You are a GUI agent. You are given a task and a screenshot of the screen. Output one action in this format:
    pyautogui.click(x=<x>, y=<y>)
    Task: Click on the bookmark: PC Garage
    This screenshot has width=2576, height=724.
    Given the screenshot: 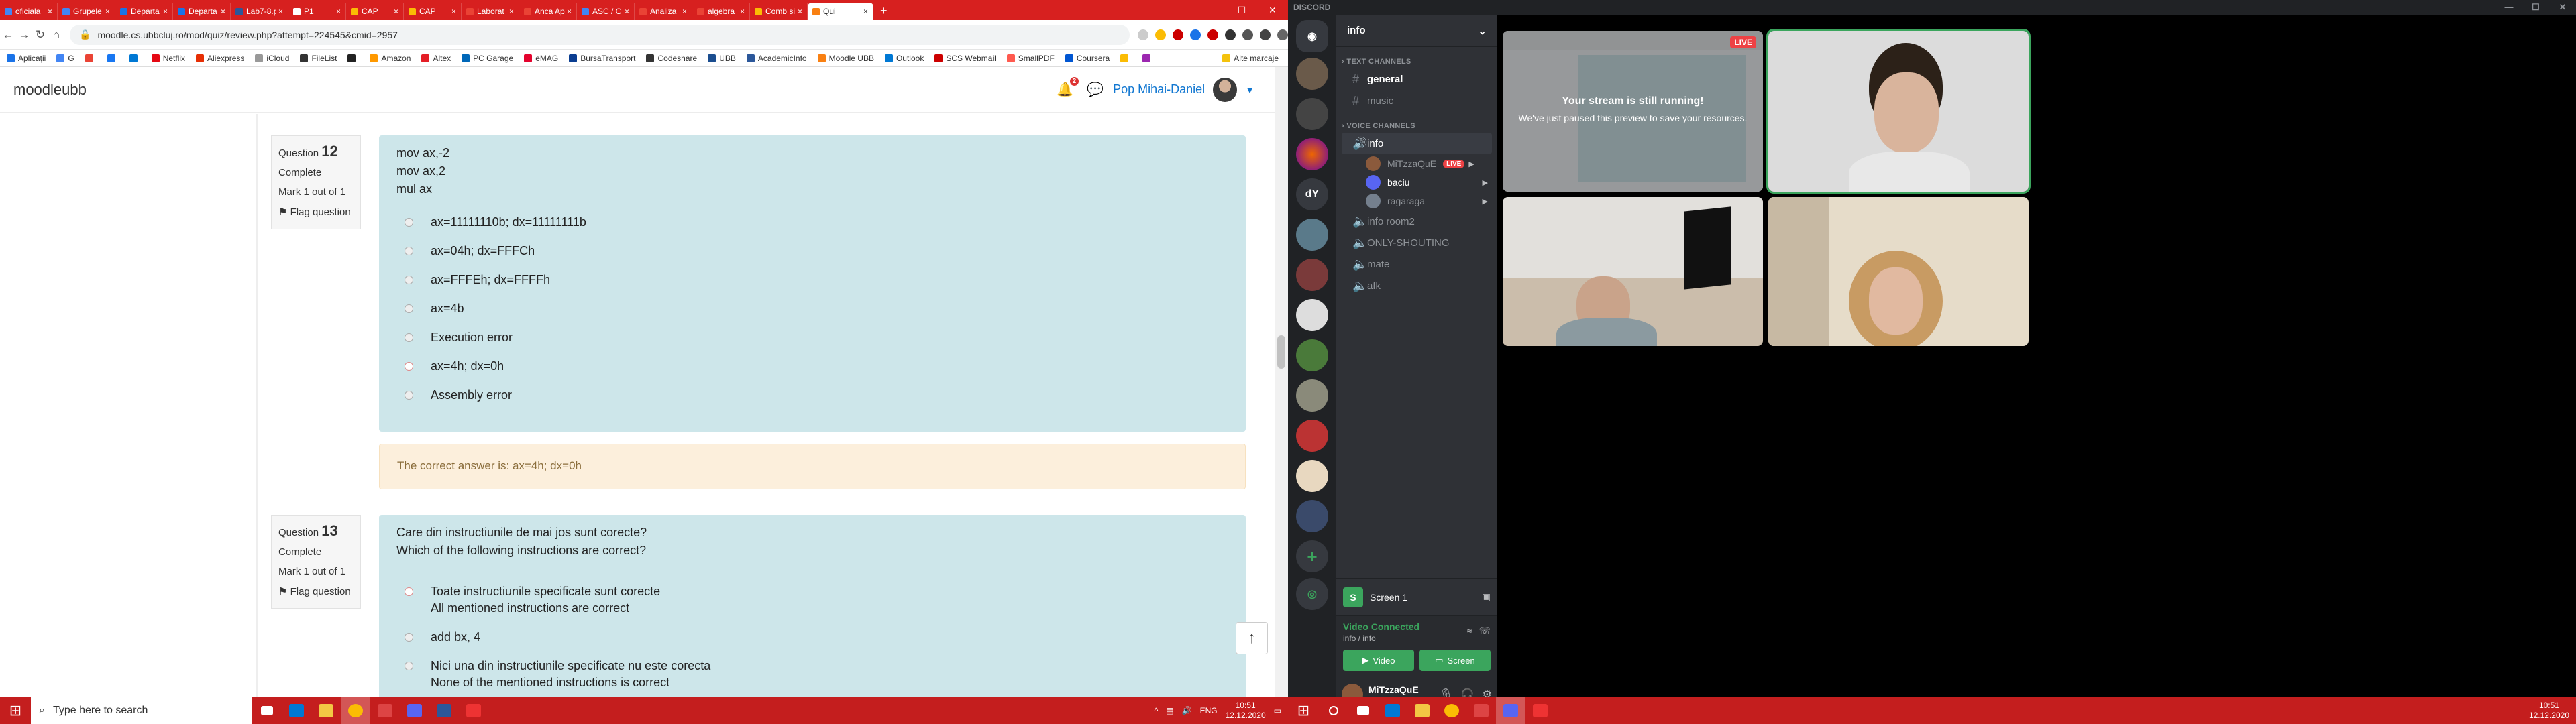 What is the action you would take?
    pyautogui.click(x=487, y=58)
    